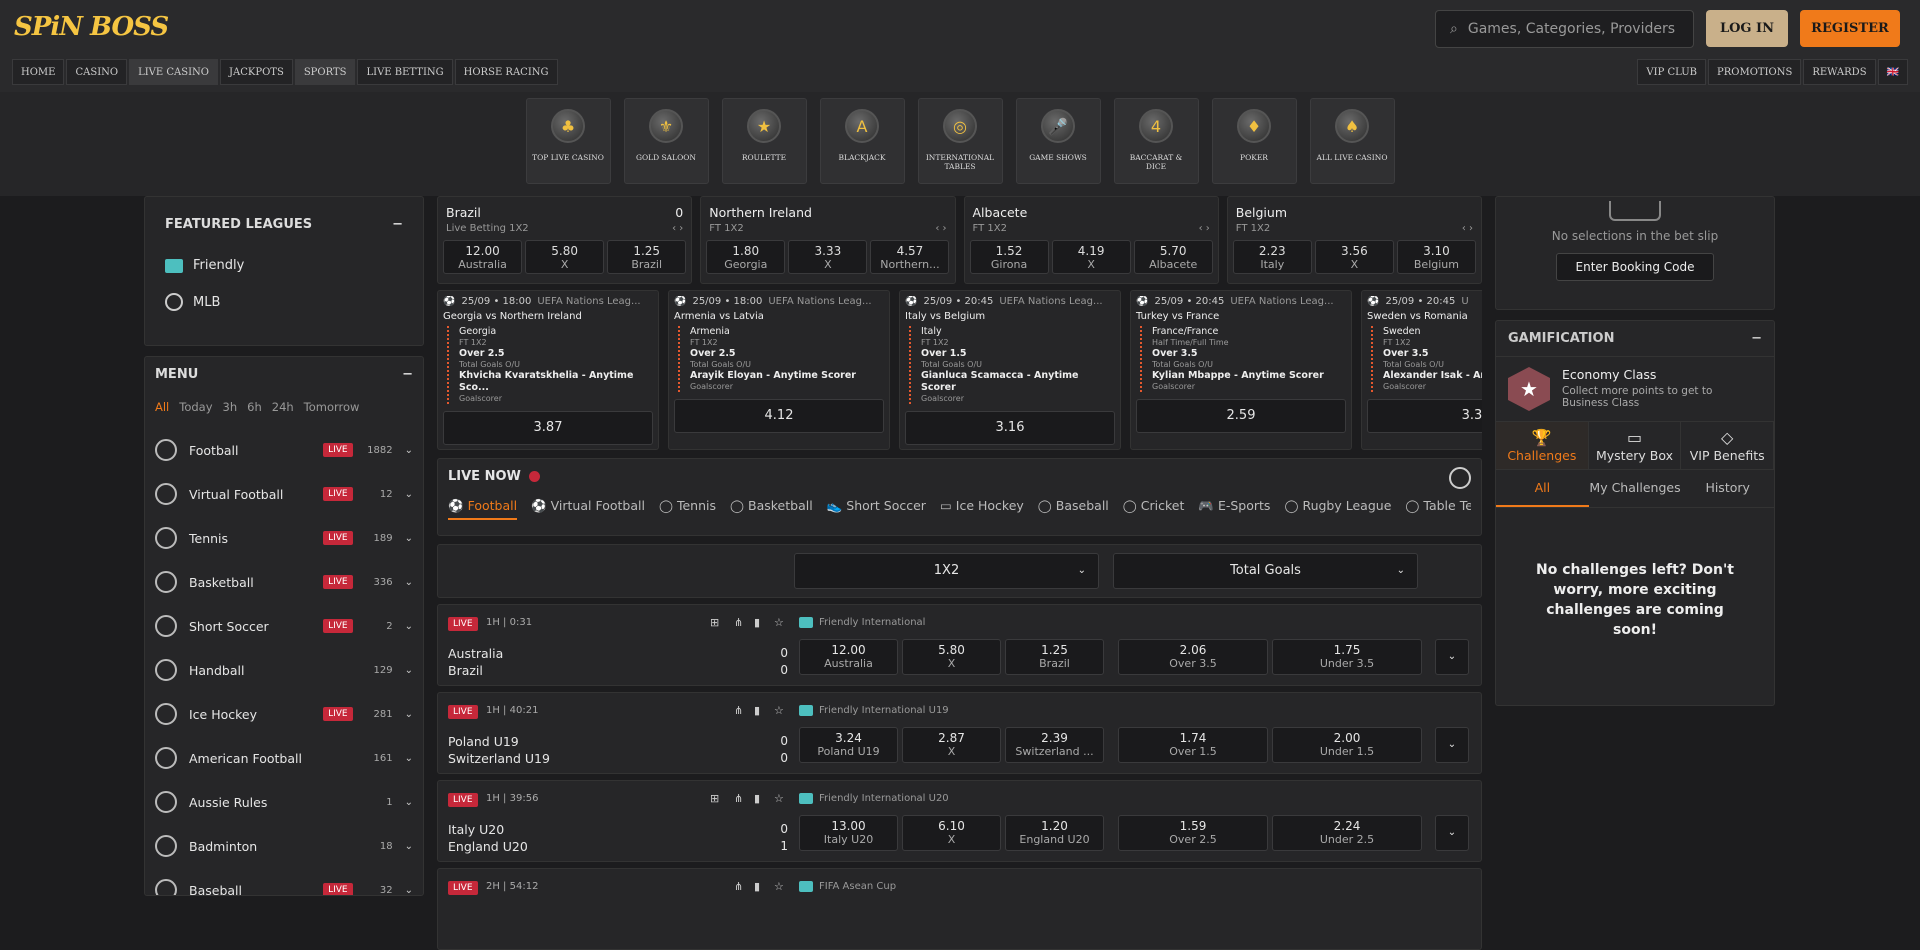 This screenshot has width=1920, height=950. What do you see at coordinates (1265, 571) in the screenshot?
I see `market-select-total-goals: Total Goals ⌄` at bounding box center [1265, 571].